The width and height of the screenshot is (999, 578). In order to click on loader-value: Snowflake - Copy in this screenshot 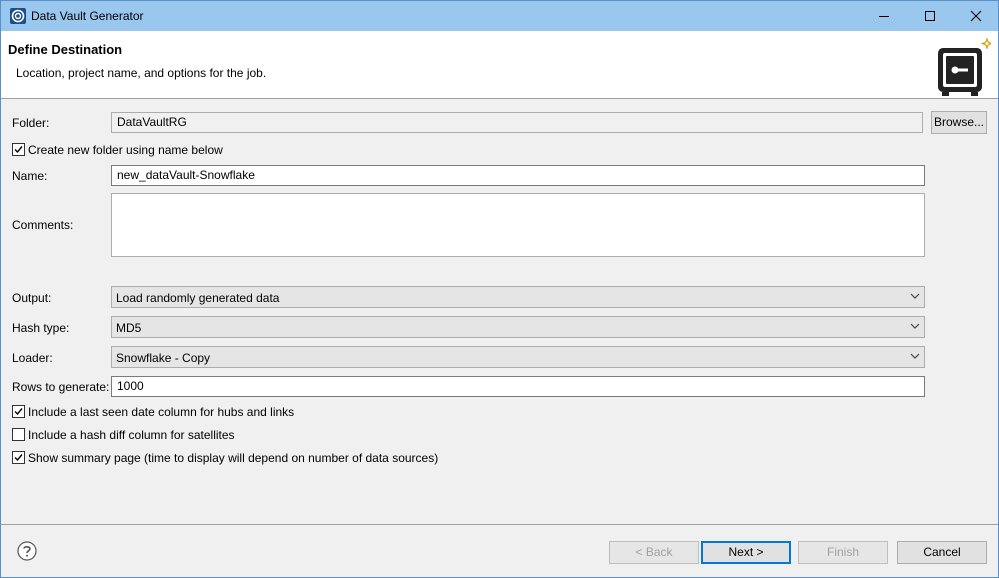, I will do `click(163, 358)`.